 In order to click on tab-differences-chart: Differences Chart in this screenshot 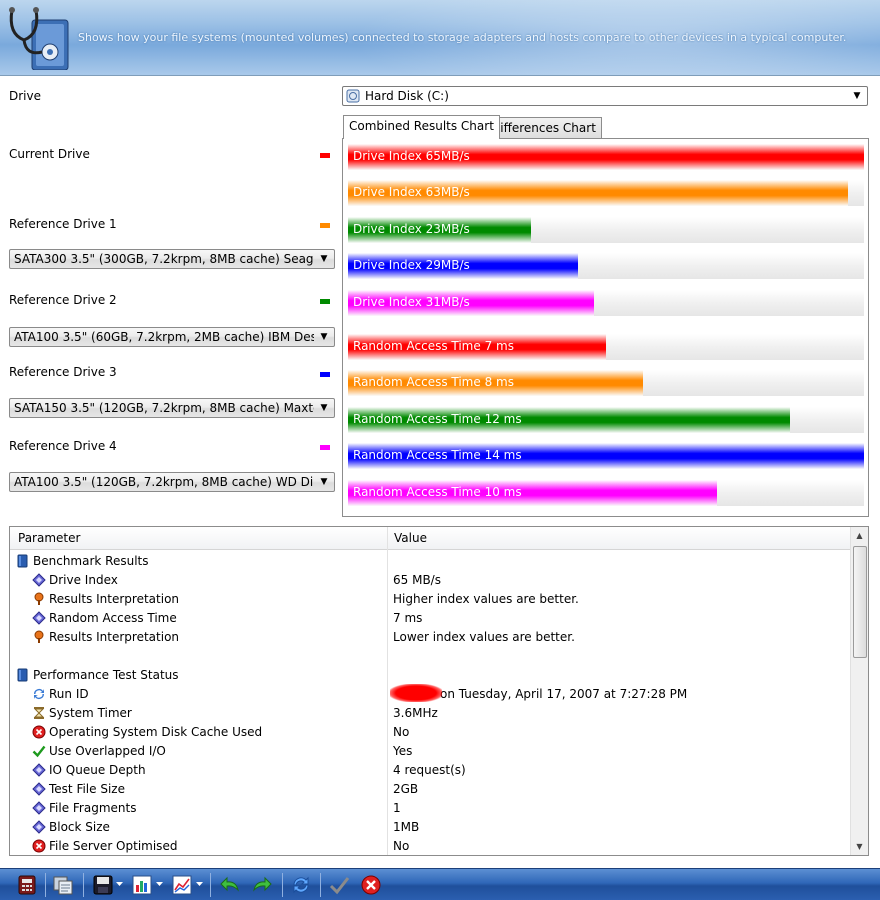, I will do `click(543, 127)`.